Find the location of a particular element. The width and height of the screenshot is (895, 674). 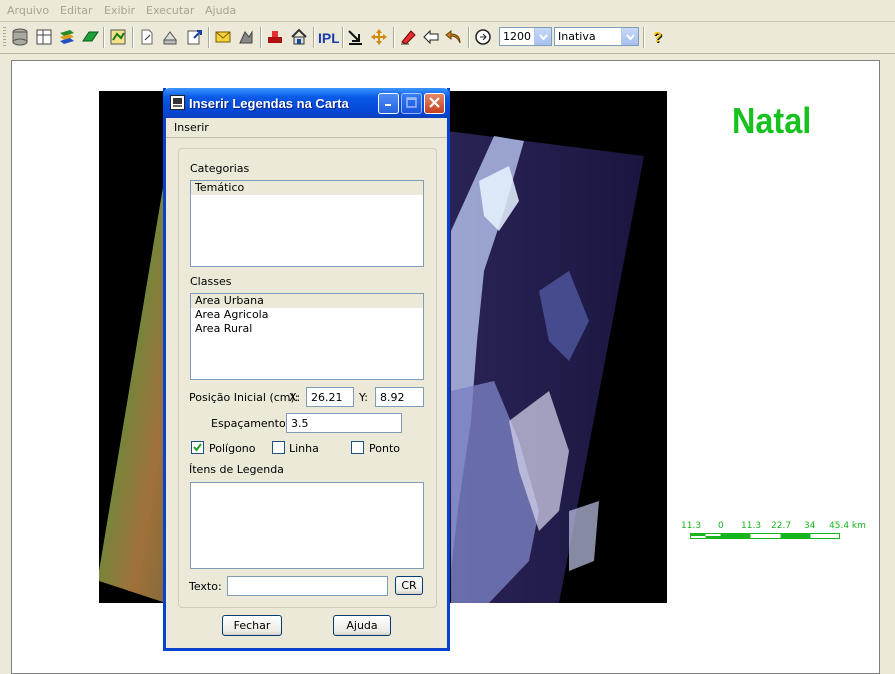

espacamento-label: Espaçamento: is located at coordinates (250, 423).